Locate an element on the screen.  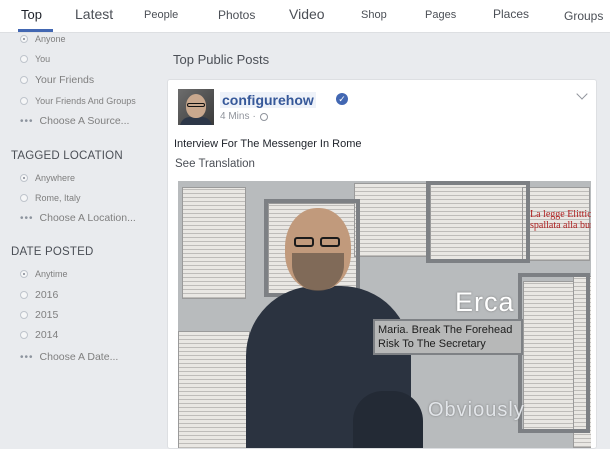
tab-photos: Photos is located at coordinates (236, 15).